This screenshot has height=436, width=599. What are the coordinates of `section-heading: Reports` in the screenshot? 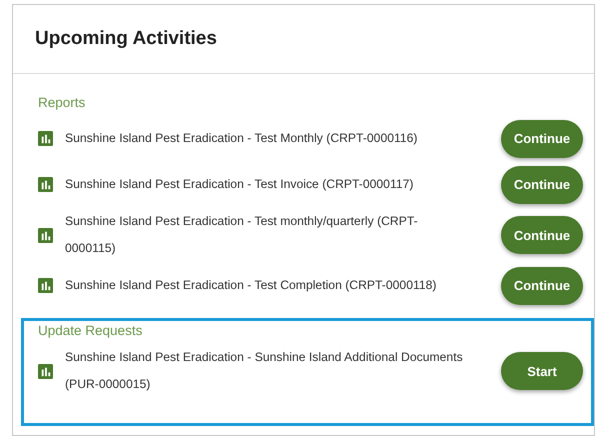 It's located at (62, 102).